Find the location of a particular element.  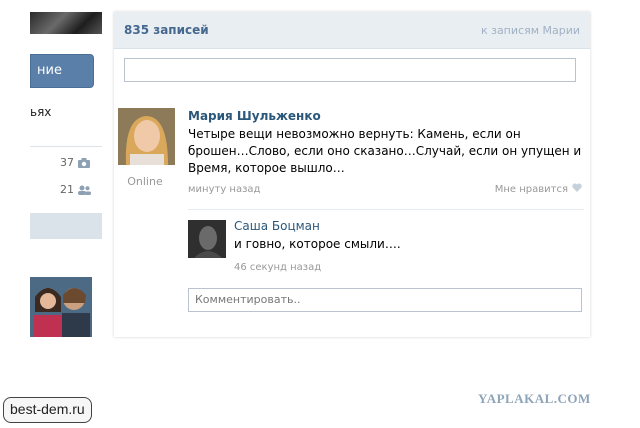

people-count: 21 is located at coordinates (75, 189).